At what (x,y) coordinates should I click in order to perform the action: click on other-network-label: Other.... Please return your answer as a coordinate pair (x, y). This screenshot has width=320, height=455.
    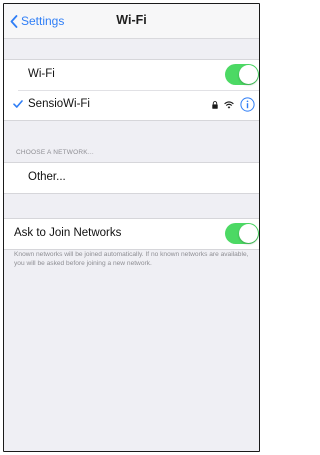
    Looking at the image, I should click on (47, 177).